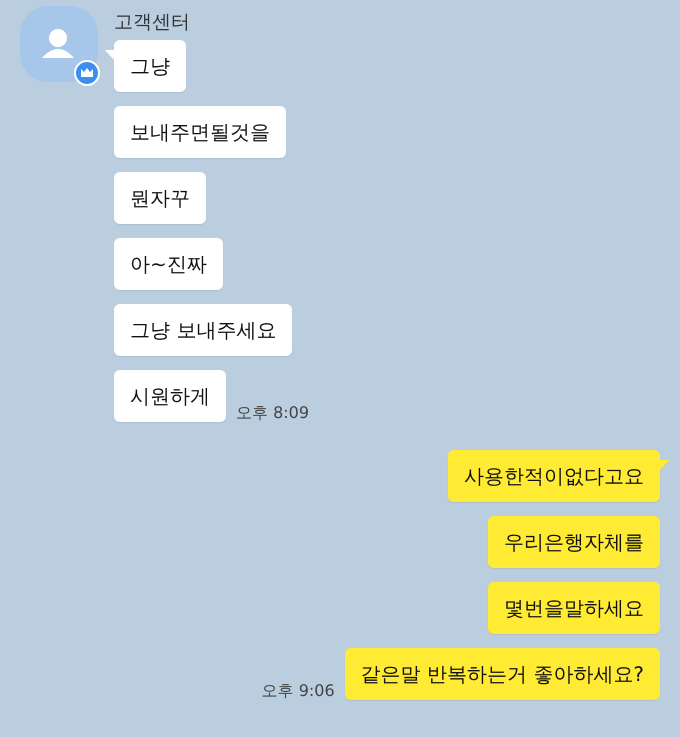  I want to click on message-bubble: 시원하게, so click(170, 396).